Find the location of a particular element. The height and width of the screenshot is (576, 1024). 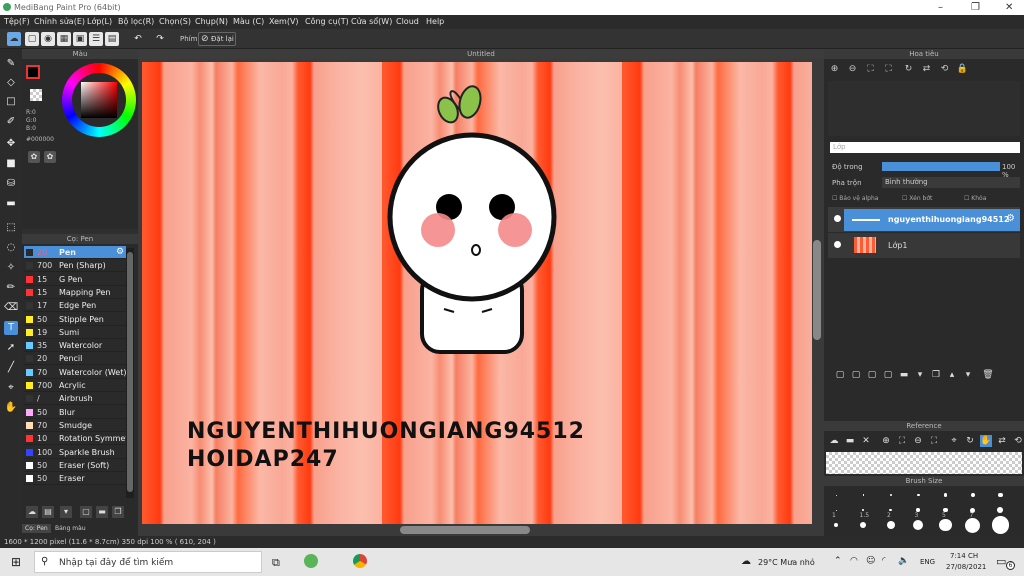

move-tool-icon: ✥ is located at coordinates (11, 144).